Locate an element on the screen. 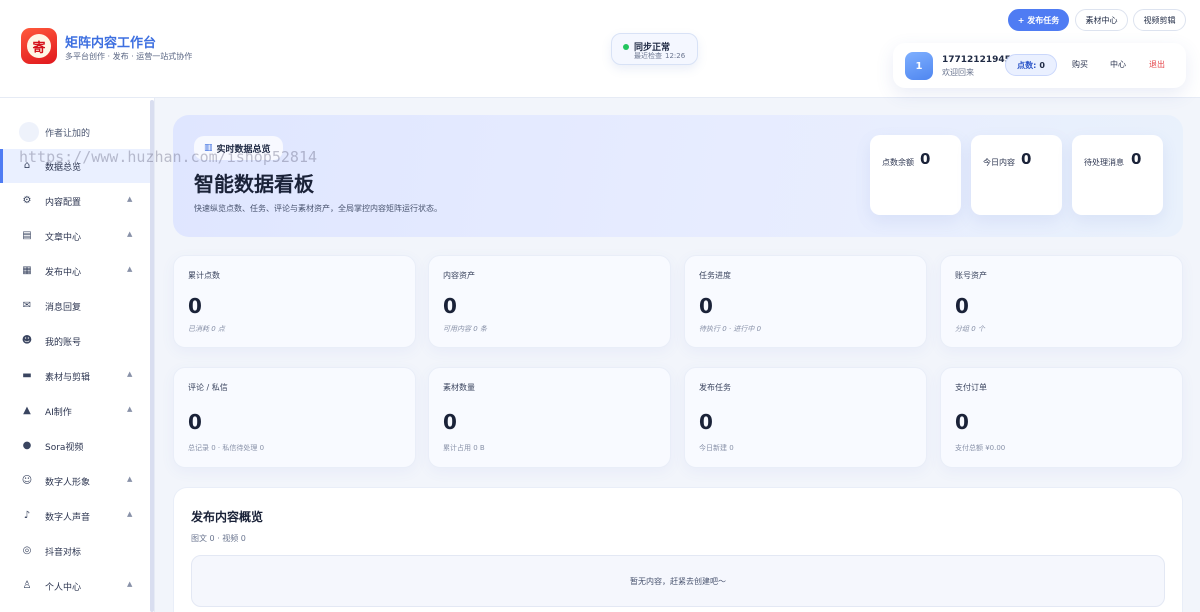 The image size is (1200, 612). sidebar-item: ⚙ 内容配置 ▲ is located at coordinates (75, 201).